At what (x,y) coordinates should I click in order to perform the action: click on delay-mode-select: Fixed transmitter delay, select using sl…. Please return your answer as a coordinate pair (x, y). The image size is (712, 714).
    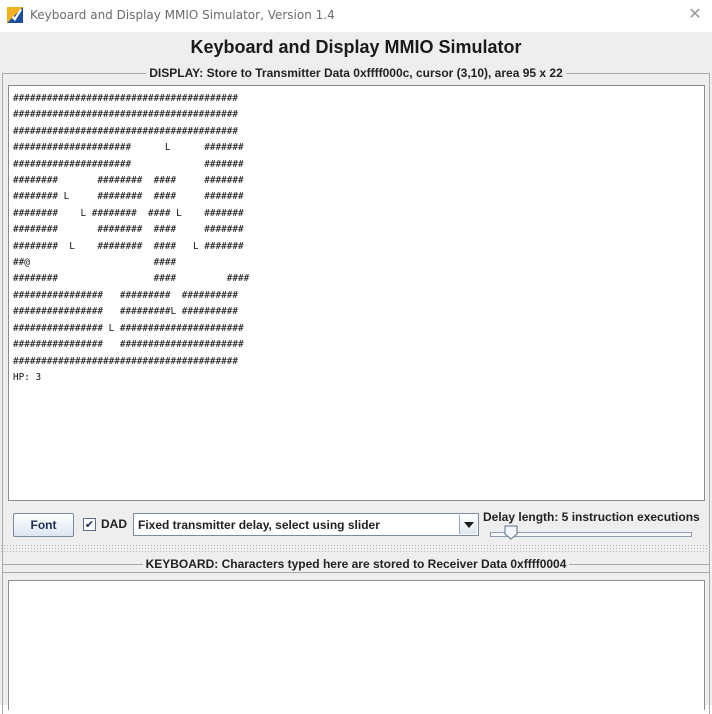
    Looking at the image, I should click on (306, 524).